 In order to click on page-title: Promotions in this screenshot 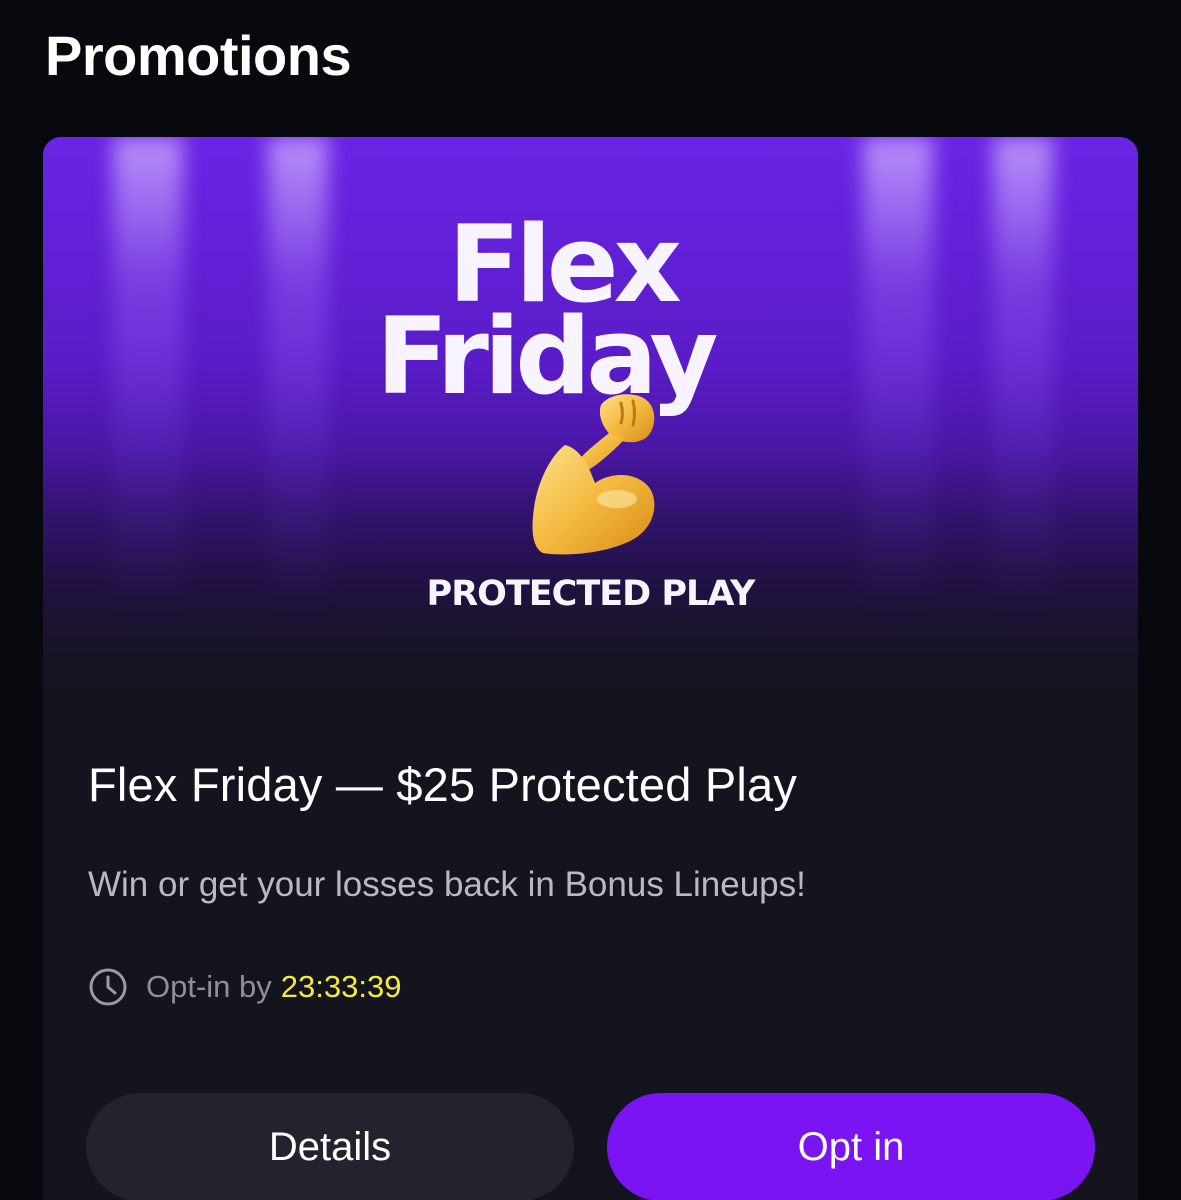, I will do `click(198, 55)`.